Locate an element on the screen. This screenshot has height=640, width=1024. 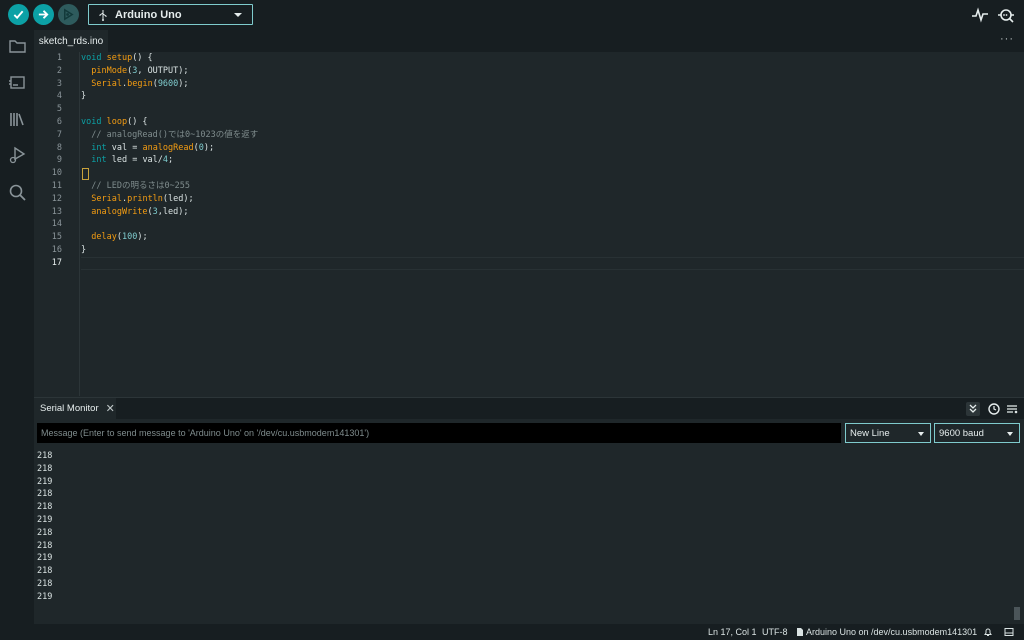
code-line: // analogRead()では0~1023の値を返す is located at coordinates (169, 135).